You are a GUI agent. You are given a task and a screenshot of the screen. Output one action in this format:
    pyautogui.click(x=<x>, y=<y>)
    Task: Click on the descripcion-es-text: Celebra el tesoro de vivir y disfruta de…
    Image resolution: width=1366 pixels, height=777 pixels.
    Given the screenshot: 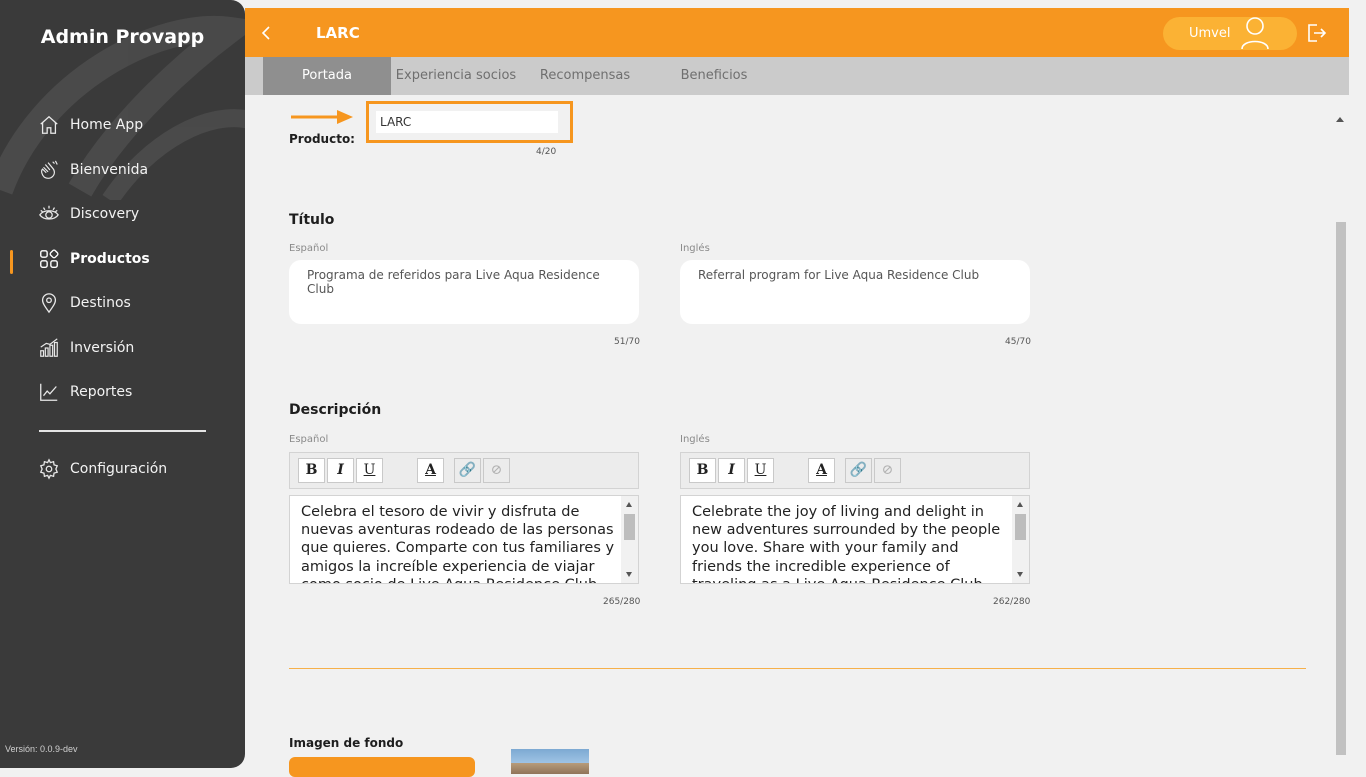 What is the action you would take?
    pyautogui.click(x=458, y=543)
    